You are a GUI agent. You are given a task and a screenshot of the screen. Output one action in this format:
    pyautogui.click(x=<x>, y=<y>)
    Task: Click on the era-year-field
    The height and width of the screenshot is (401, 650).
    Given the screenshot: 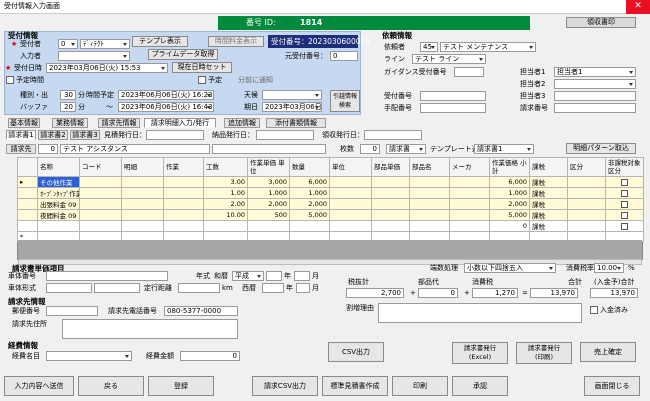 What is the action you would take?
    pyautogui.click(x=274, y=276)
    